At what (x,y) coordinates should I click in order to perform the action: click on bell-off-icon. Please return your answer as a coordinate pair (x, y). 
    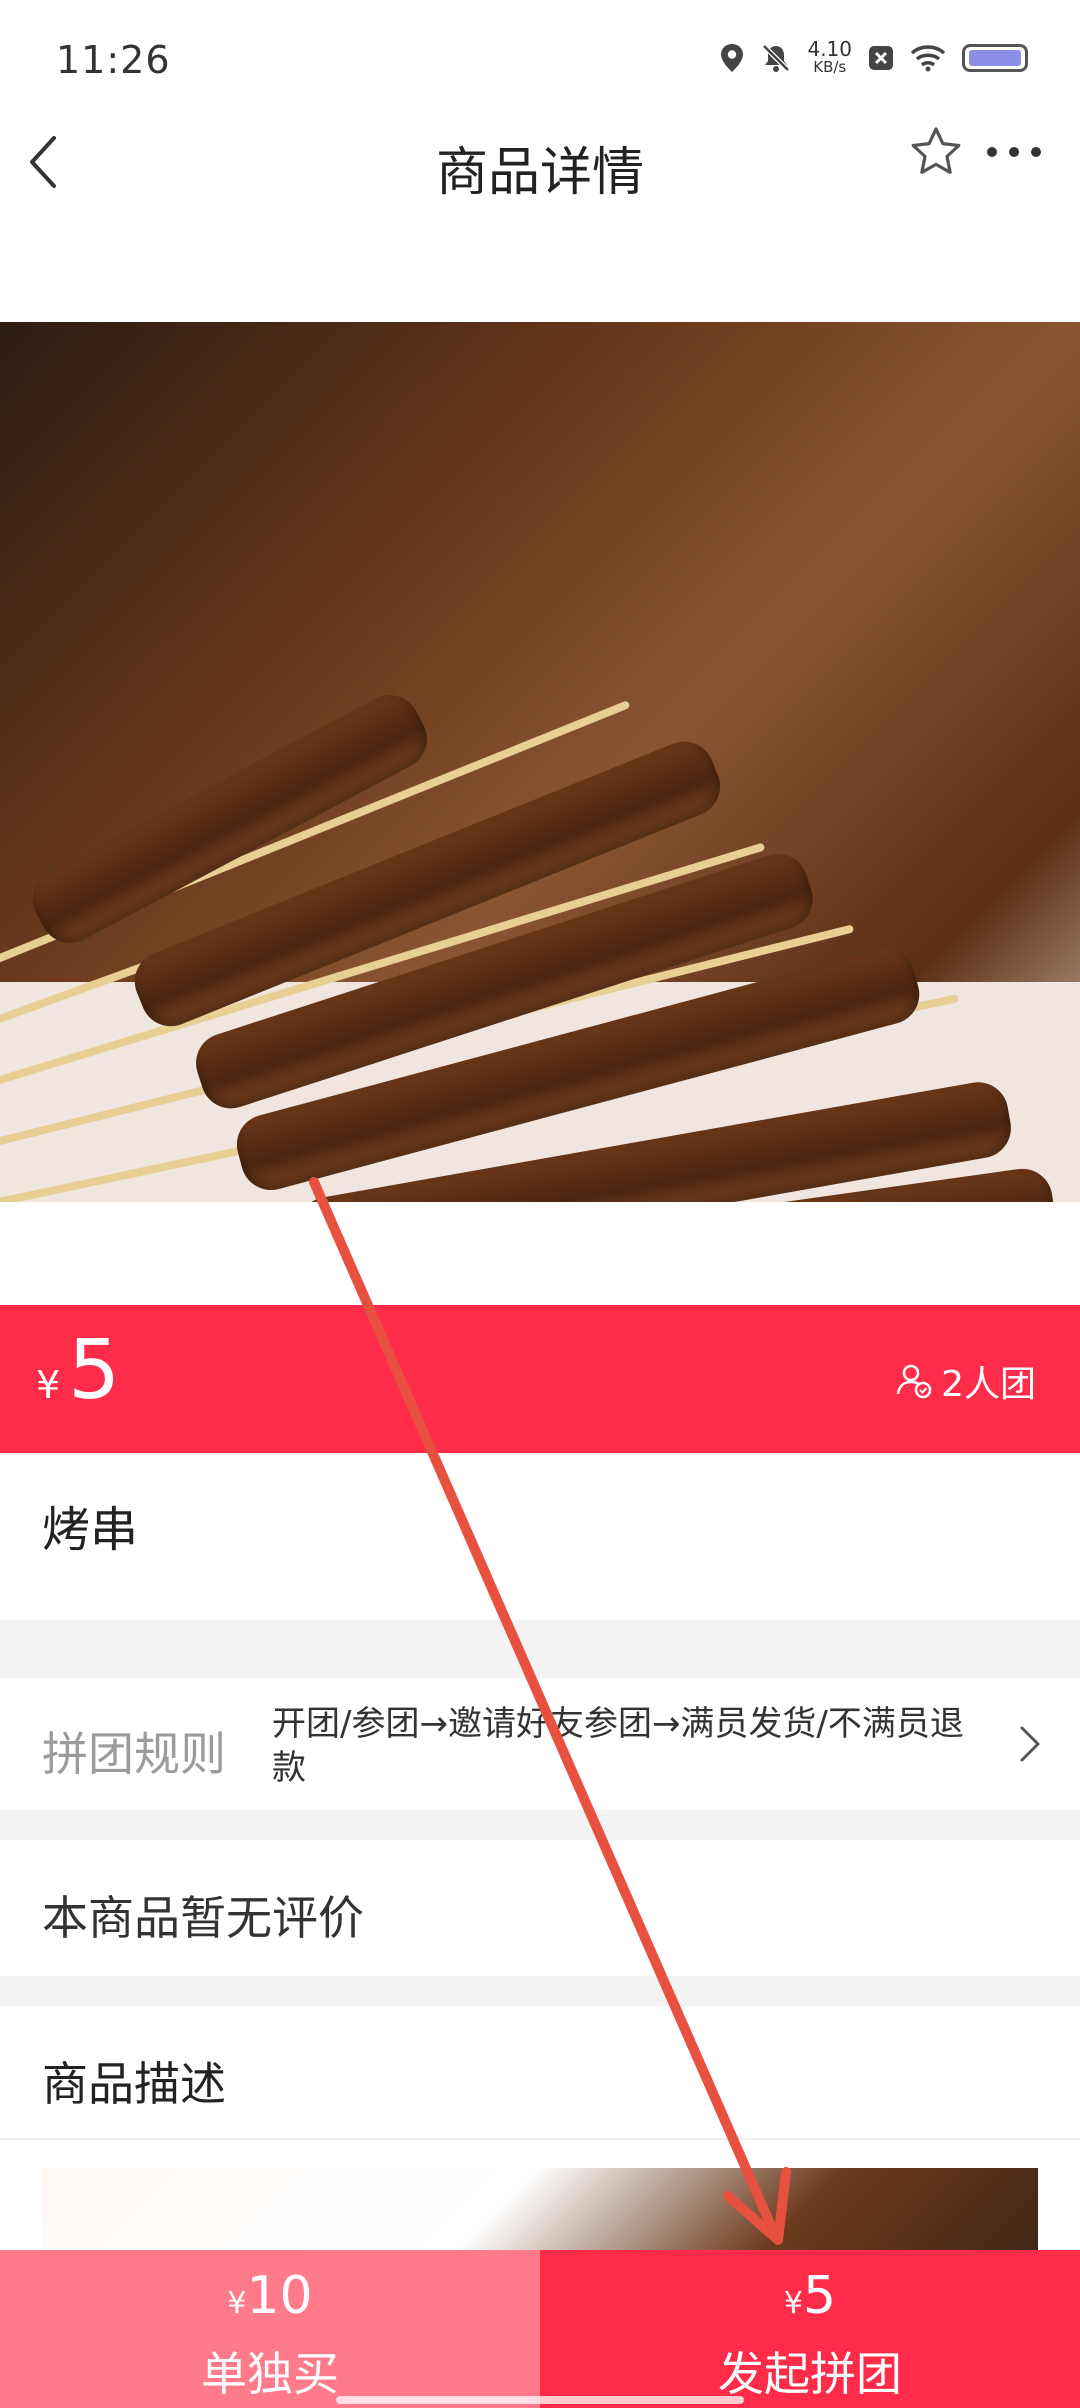
    Looking at the image, I should click on (776, 58).